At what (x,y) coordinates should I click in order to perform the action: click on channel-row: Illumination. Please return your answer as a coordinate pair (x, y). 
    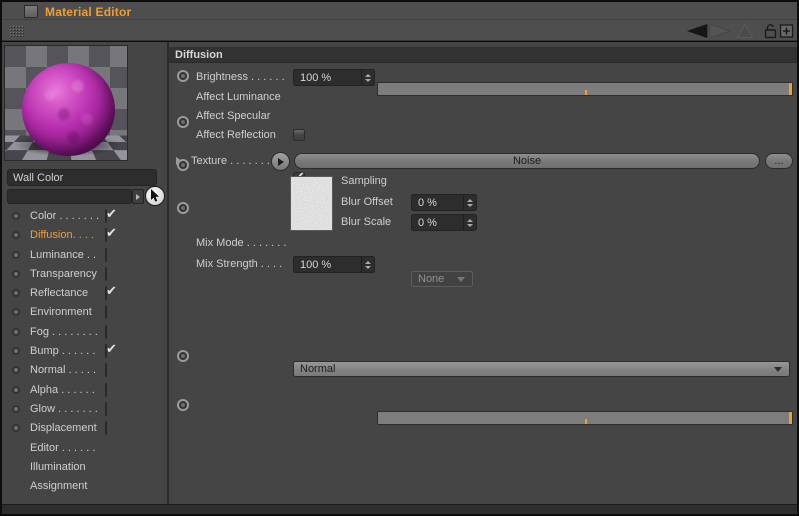
    Looking at the image, I should click on (84, 467).